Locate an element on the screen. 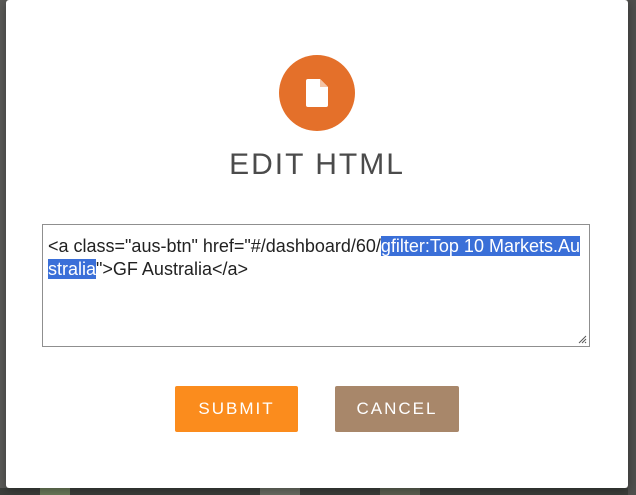 The height and width of the screenshot is (495, 636). resize-handle-icon is located at coordinates (582, 339).